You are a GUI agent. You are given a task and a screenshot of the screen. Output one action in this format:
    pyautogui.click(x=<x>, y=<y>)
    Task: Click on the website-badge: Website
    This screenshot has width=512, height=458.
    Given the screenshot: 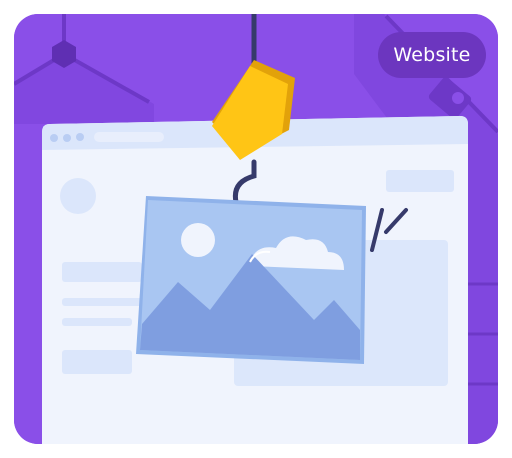 What is the action you would take?
    pyautogui.click(x=432, y=55)
    